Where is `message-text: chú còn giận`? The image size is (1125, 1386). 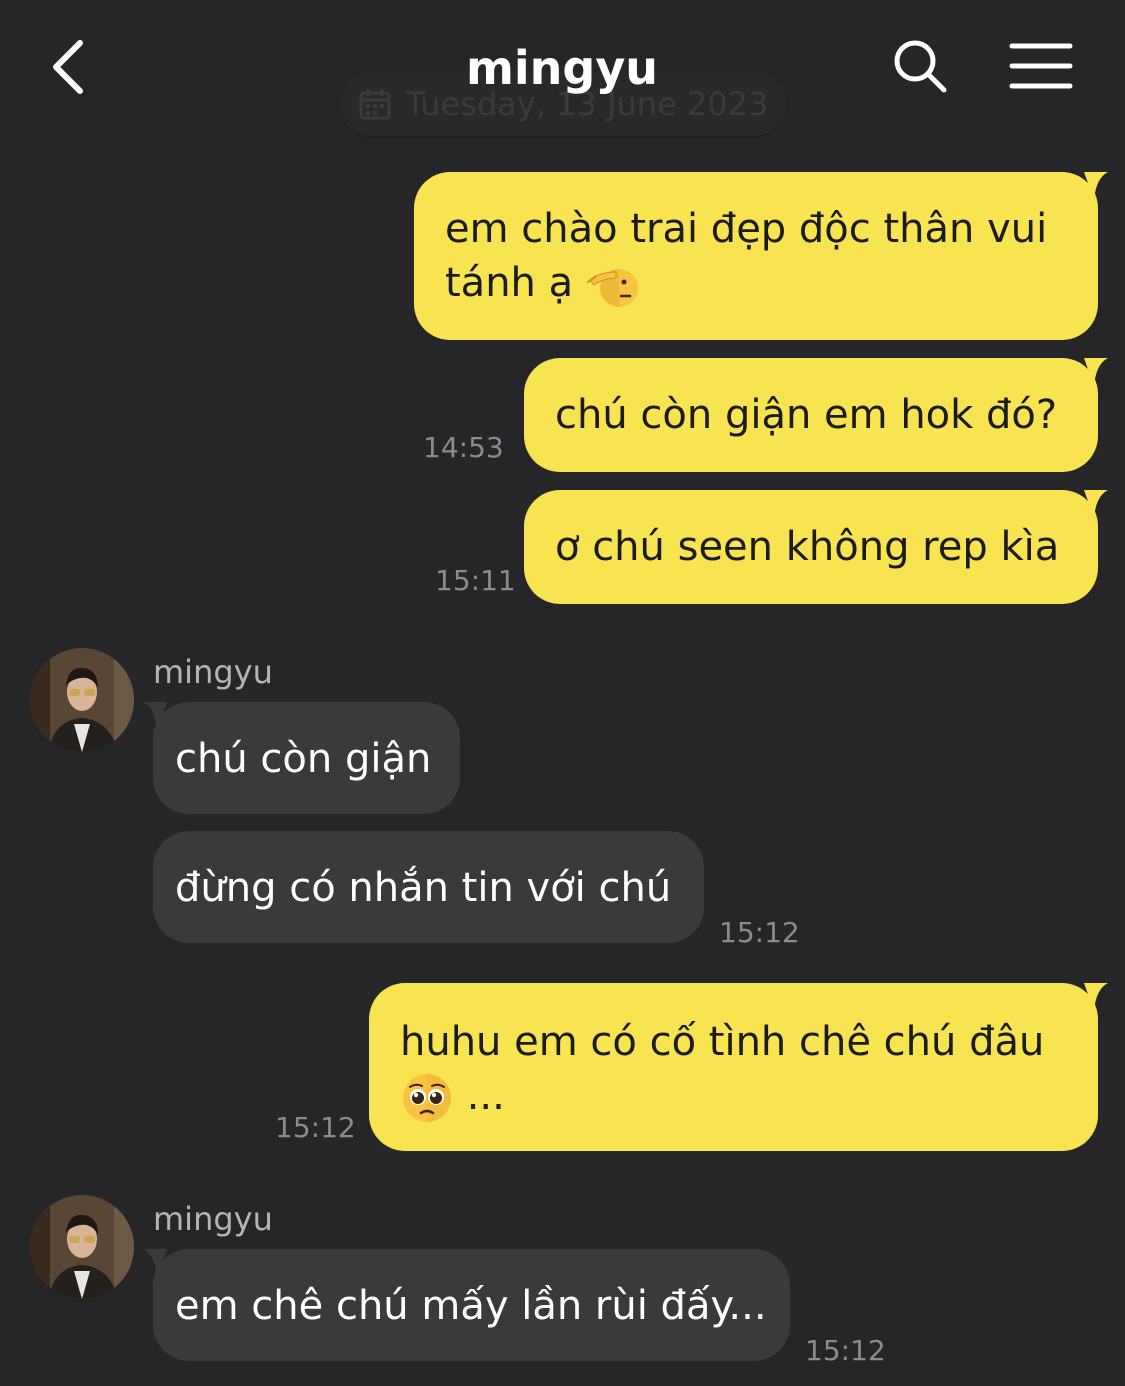 message-text: chú còn giận is located at coordinates (303, 759).